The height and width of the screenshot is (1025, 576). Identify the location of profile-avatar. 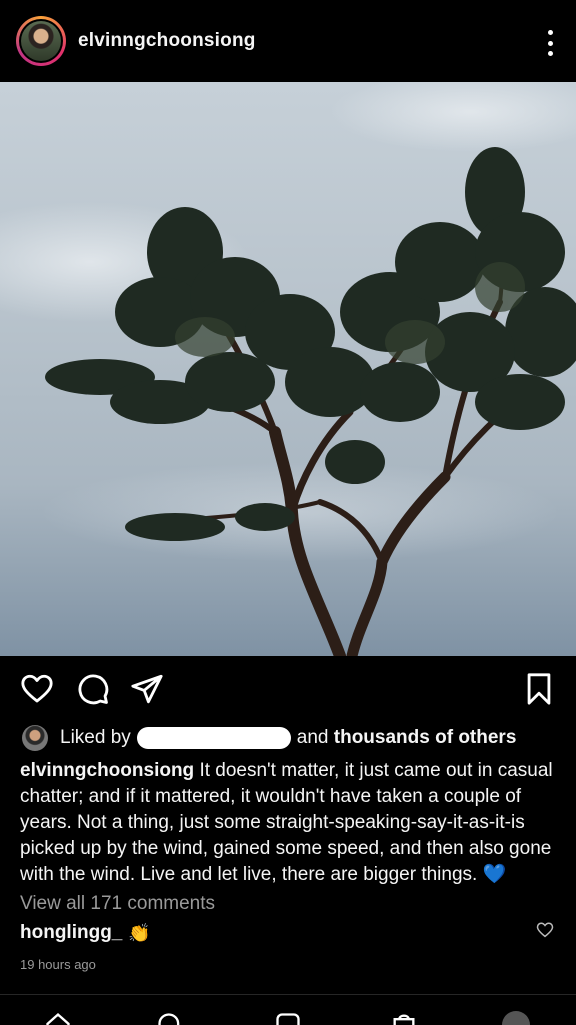
(41, 41).